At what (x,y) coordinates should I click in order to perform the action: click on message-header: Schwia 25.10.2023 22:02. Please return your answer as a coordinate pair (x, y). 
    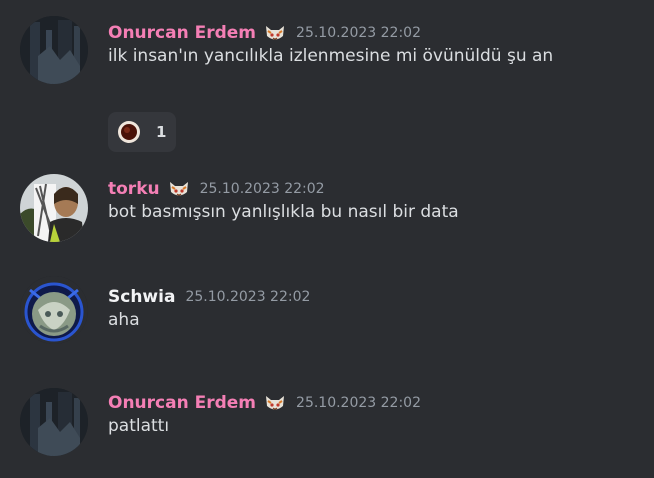
    Looking at the image, I should click on (209, 297).